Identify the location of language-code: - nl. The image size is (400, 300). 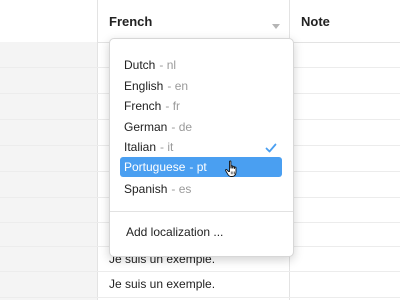
(168, 65).